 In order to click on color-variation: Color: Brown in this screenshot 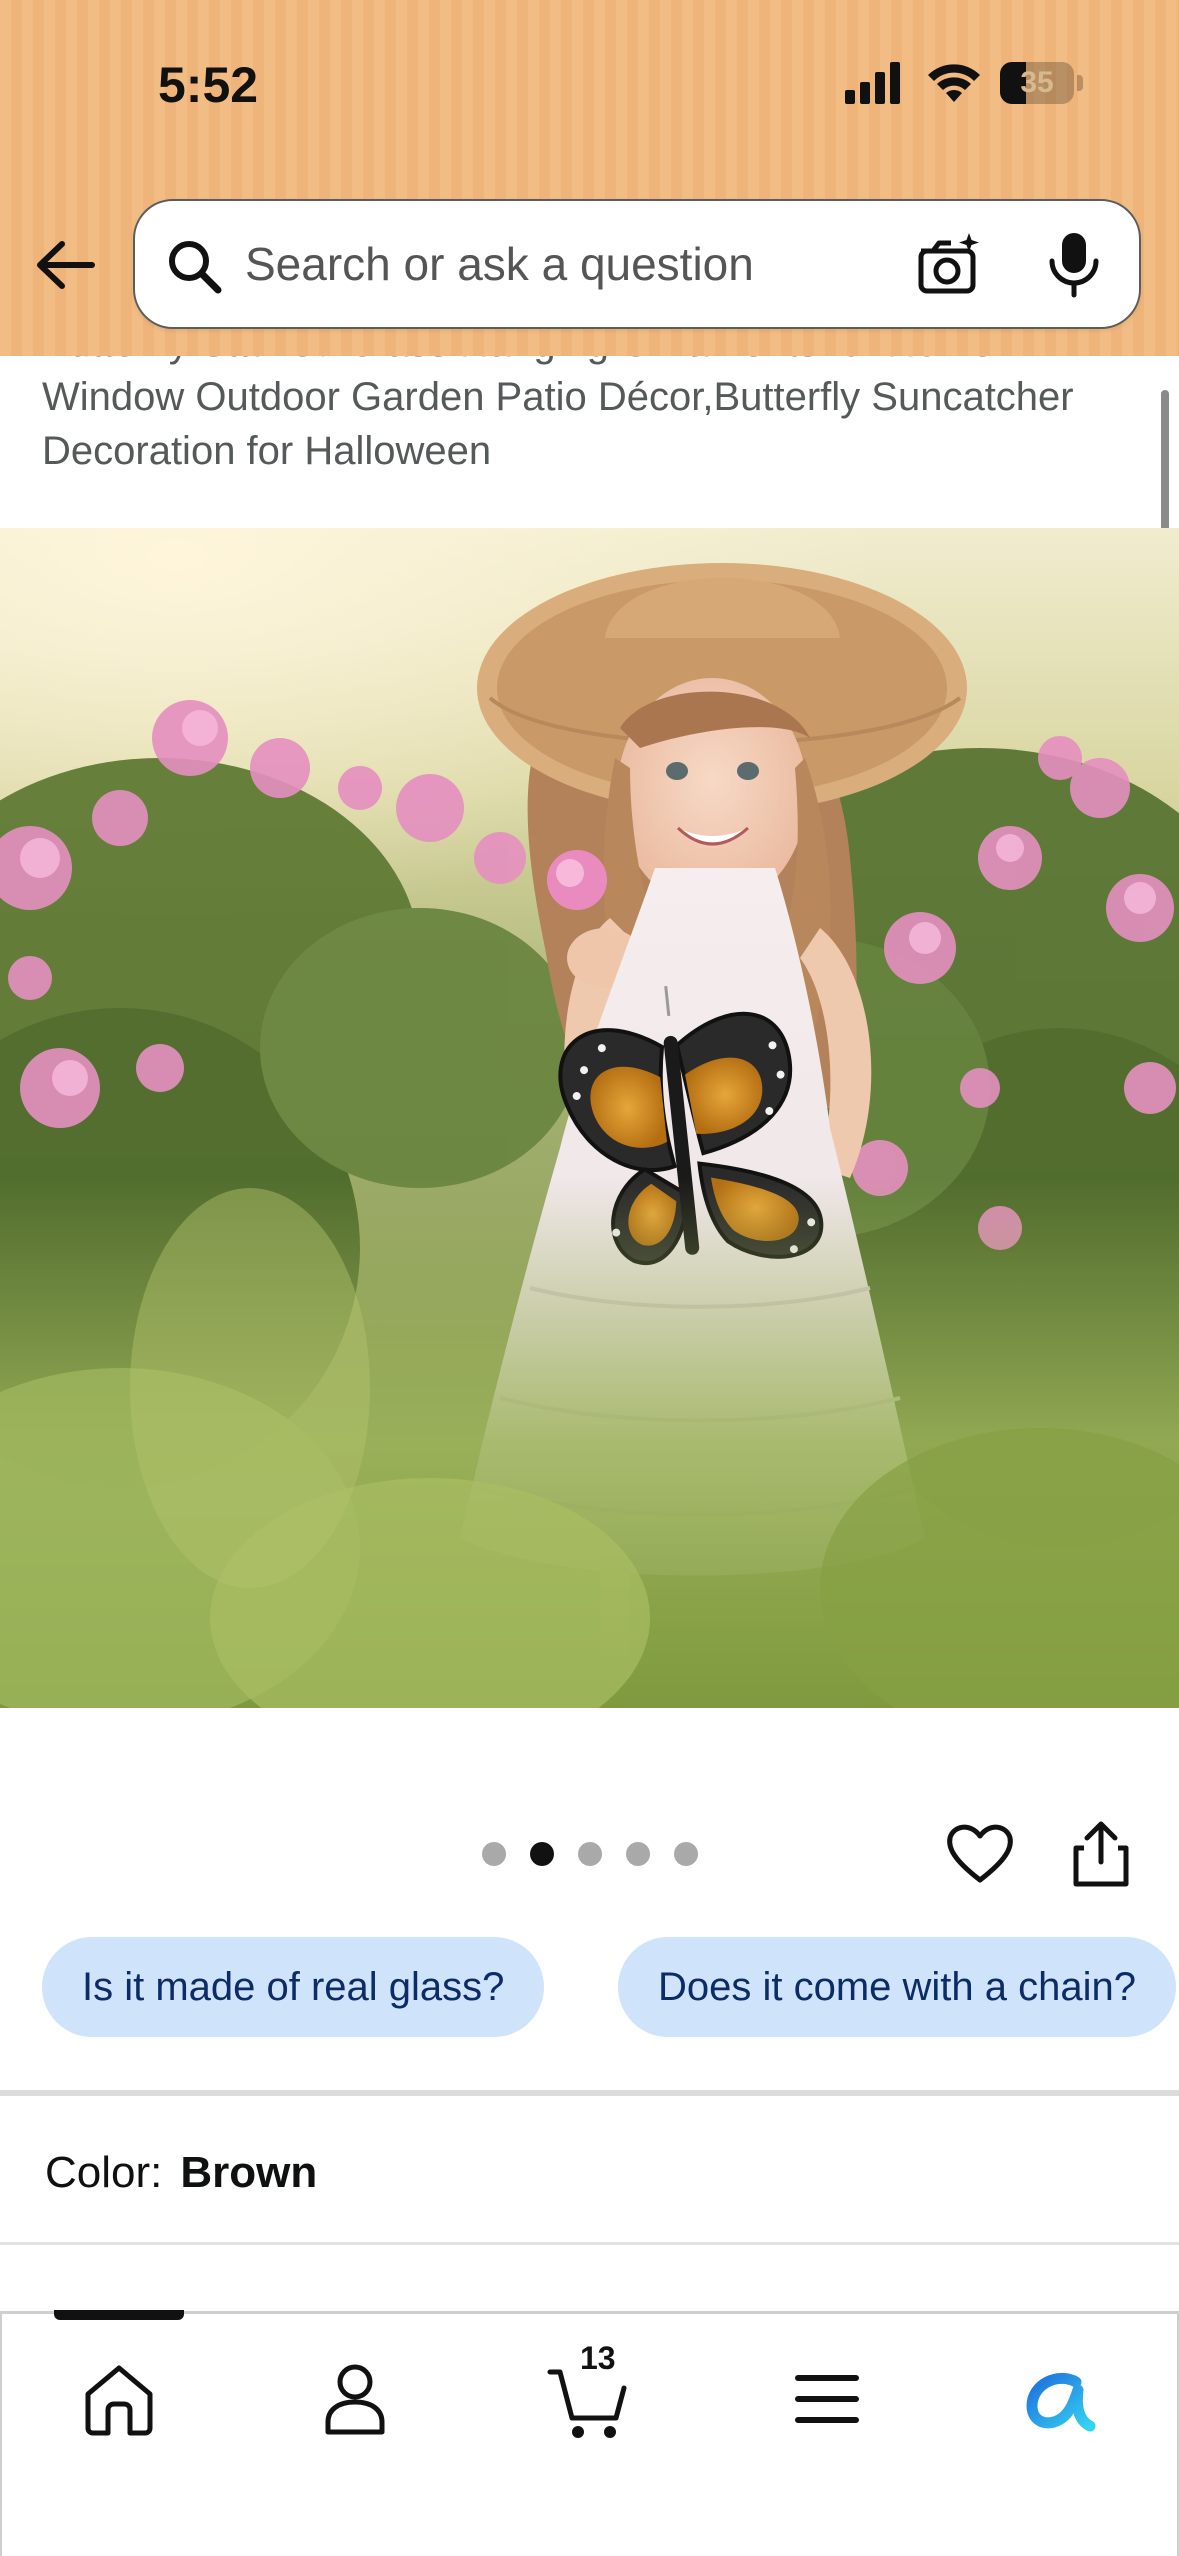, I will do `click(181, 2173)`.